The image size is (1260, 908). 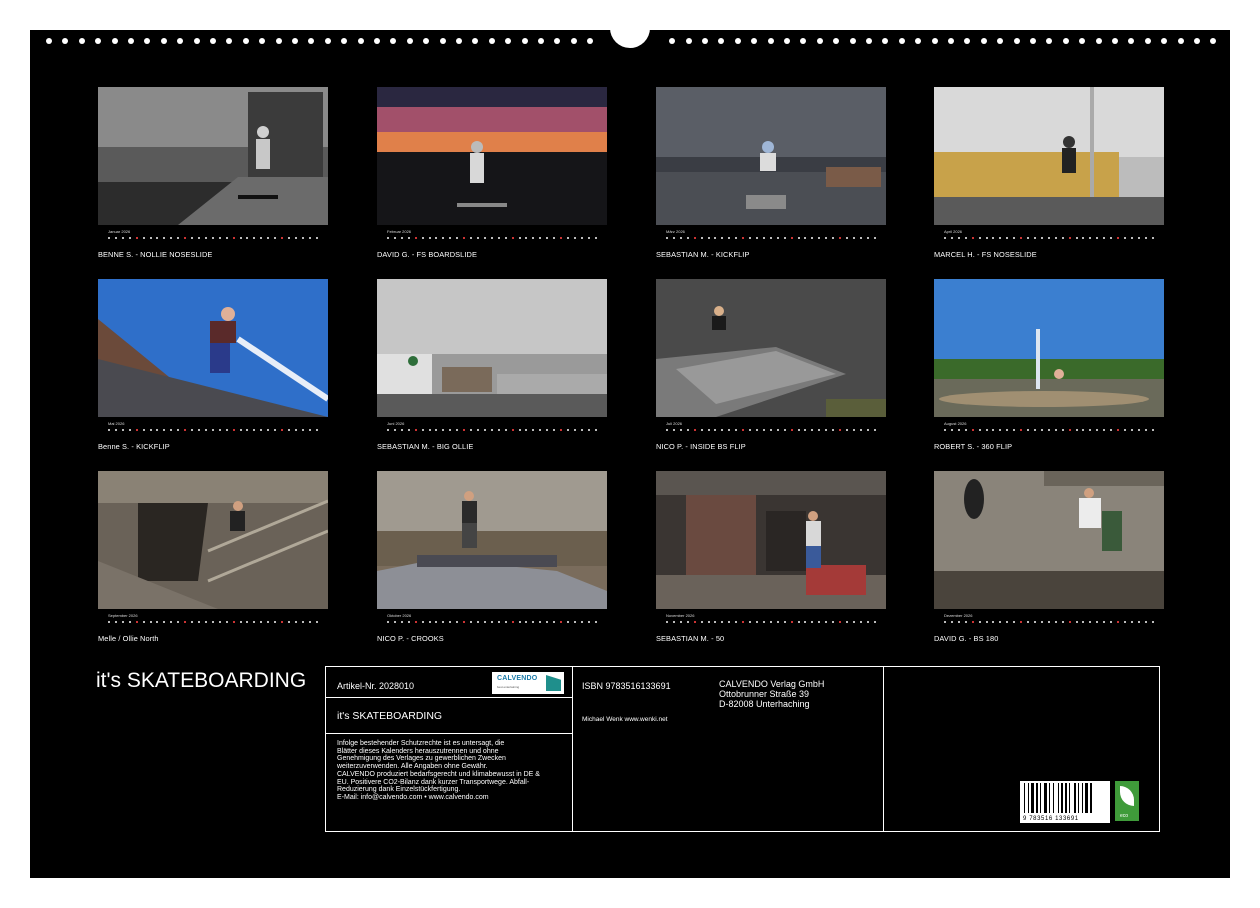 I want to click on legal-line: Reduzierung dank Einzelstückfertigung., so click(x=399, y=790).